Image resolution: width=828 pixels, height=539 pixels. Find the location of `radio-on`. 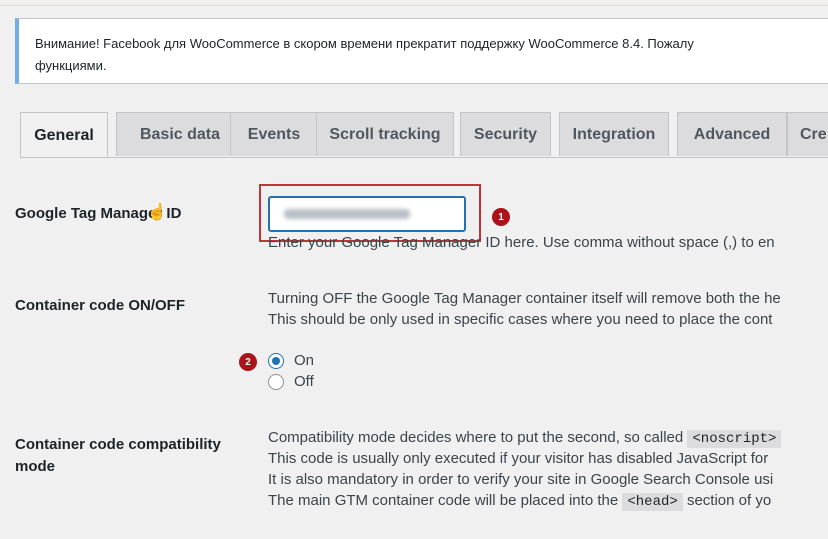

radio-on is located at coordinates (276, 361).